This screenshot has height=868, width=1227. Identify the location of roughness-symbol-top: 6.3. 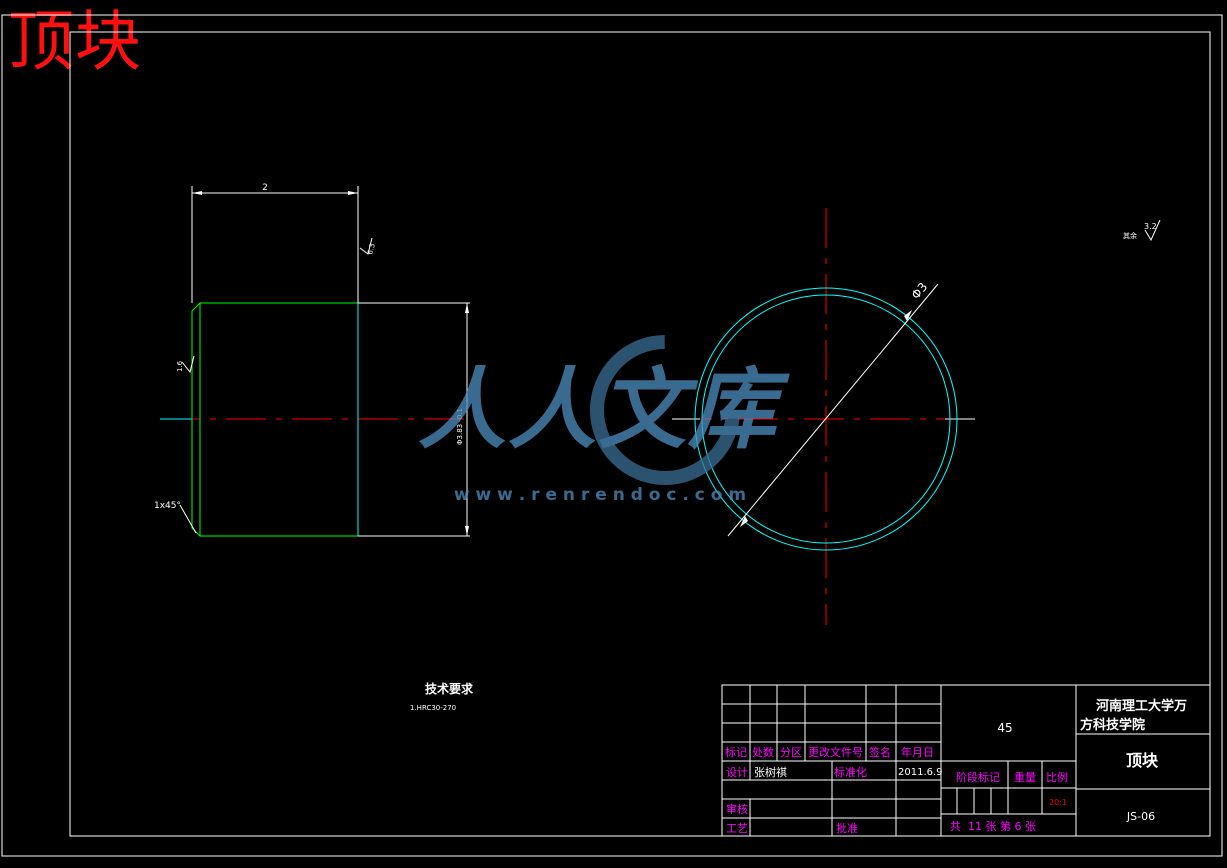
(368, 246).